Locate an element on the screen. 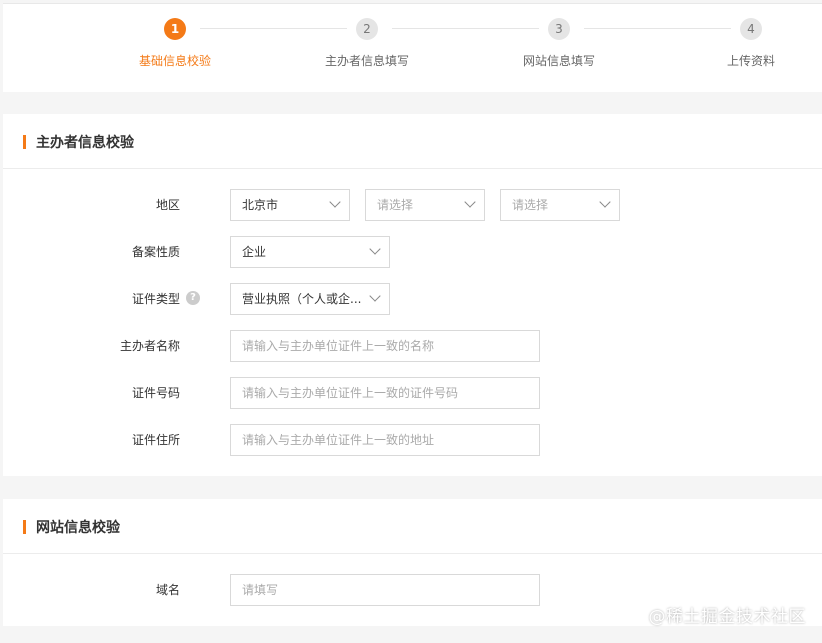  domain-placeholder: 请填写 is located at coordinates (260, 590).